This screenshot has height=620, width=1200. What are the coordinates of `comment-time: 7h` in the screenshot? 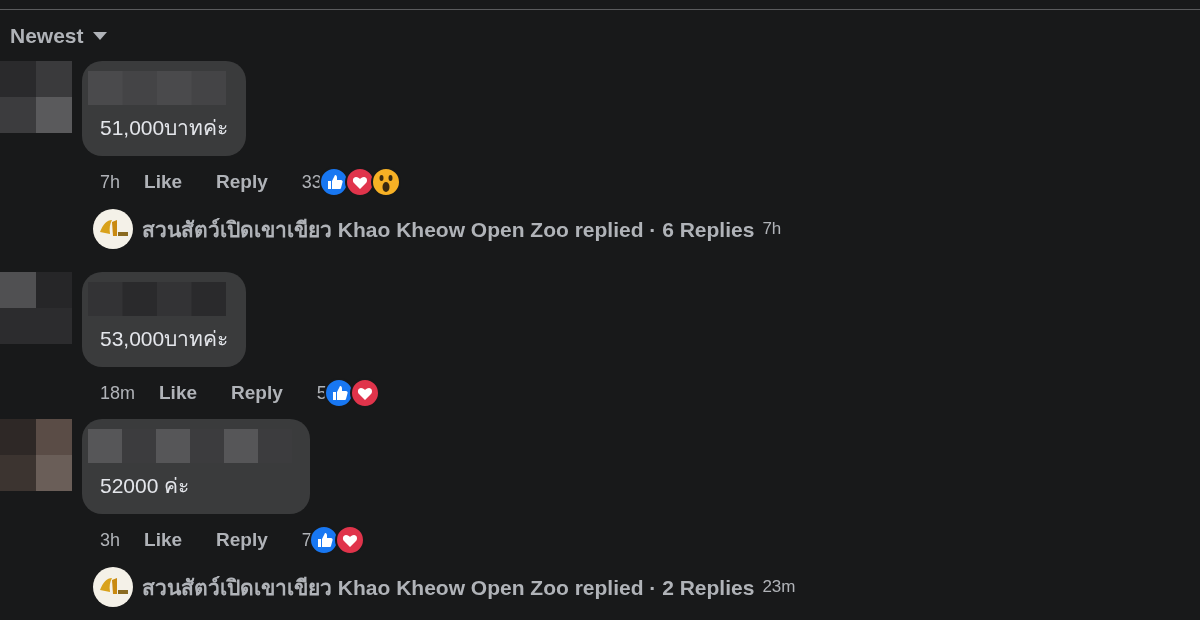 It's located at (110, 182).